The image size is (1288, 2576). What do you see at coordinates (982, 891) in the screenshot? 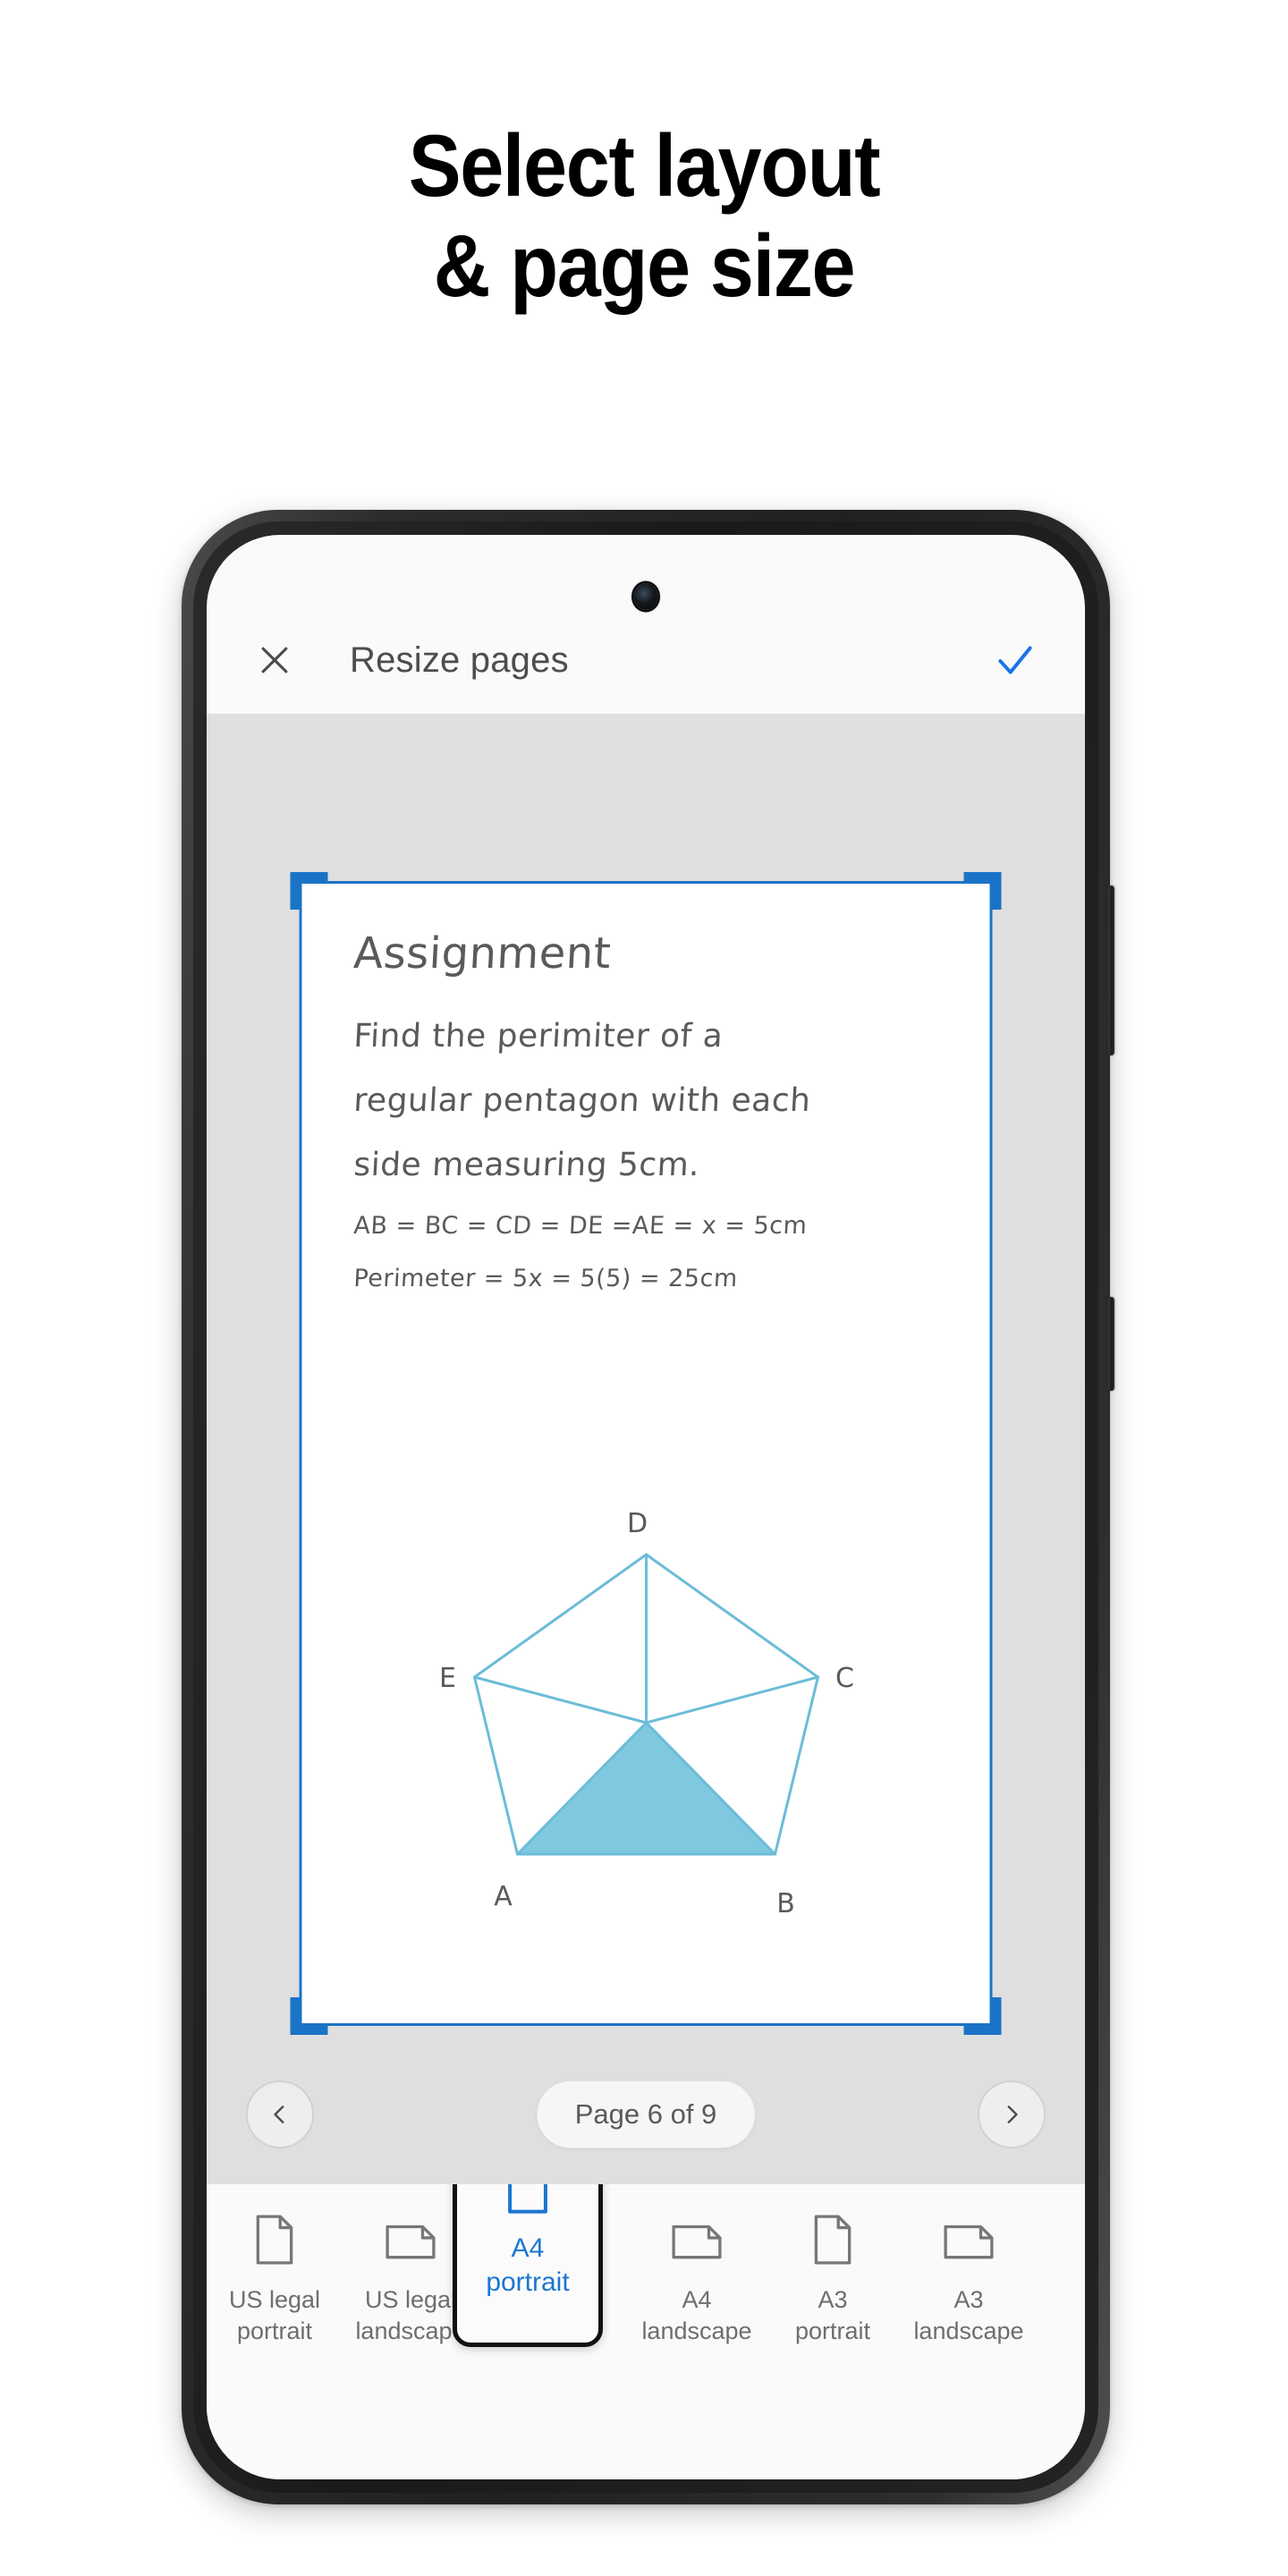
I see `crop-handle-top-right` at bounding box center [982, 891].